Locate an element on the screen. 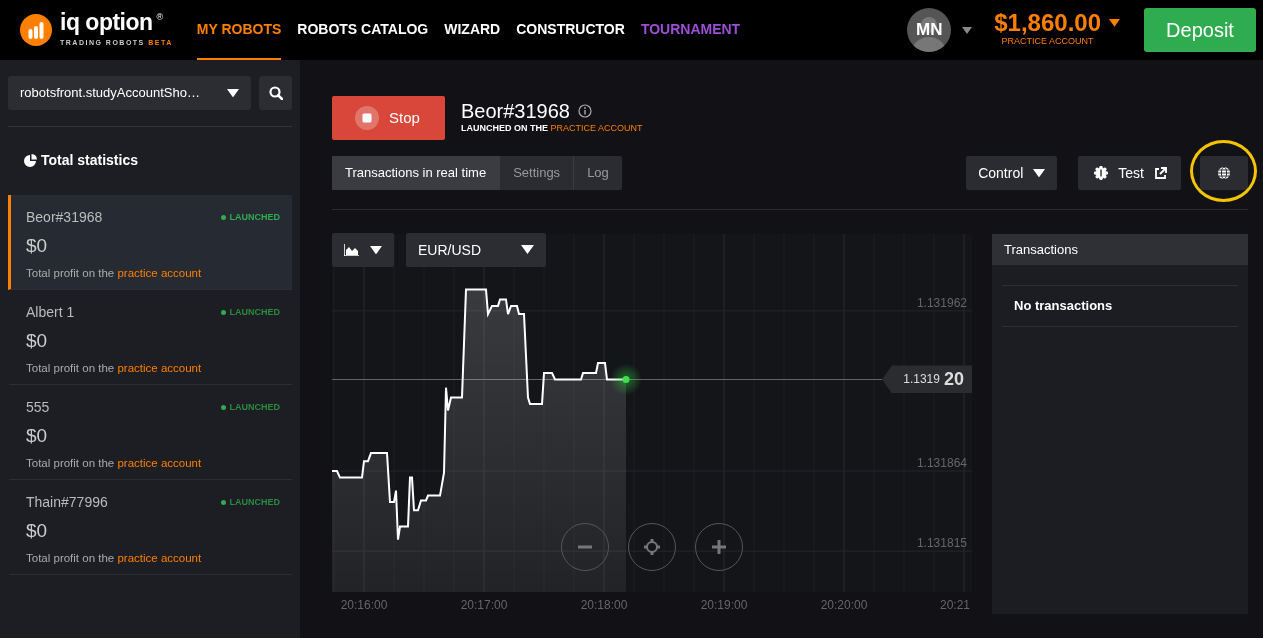 The height and width of the screenshot is (638, 1263). external-link-icon is located at coordinates (1160, 173).